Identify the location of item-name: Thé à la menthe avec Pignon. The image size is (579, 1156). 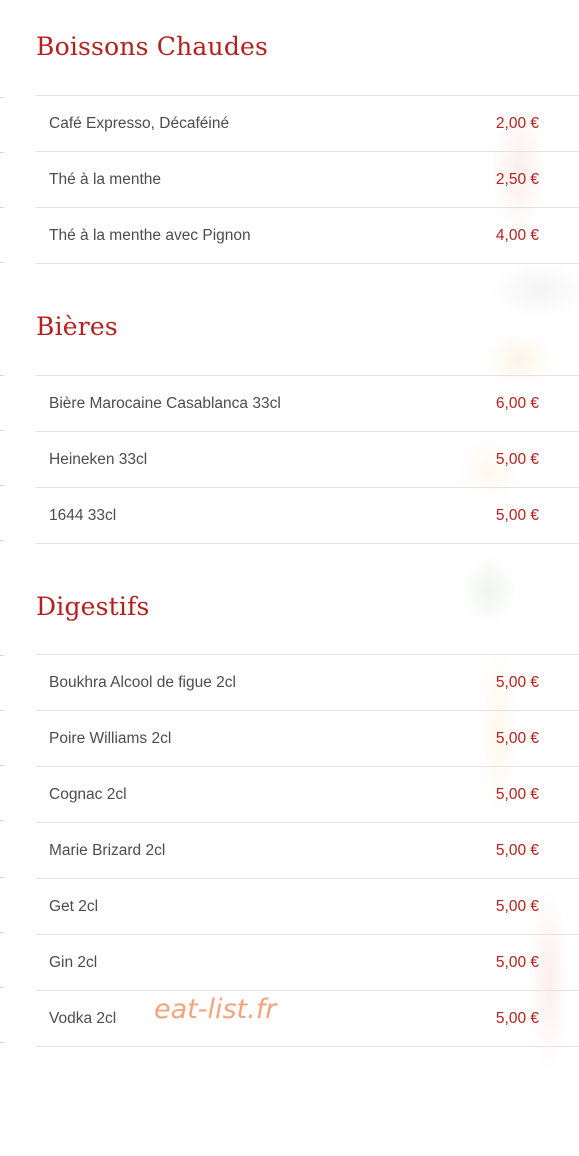
(150, 235).